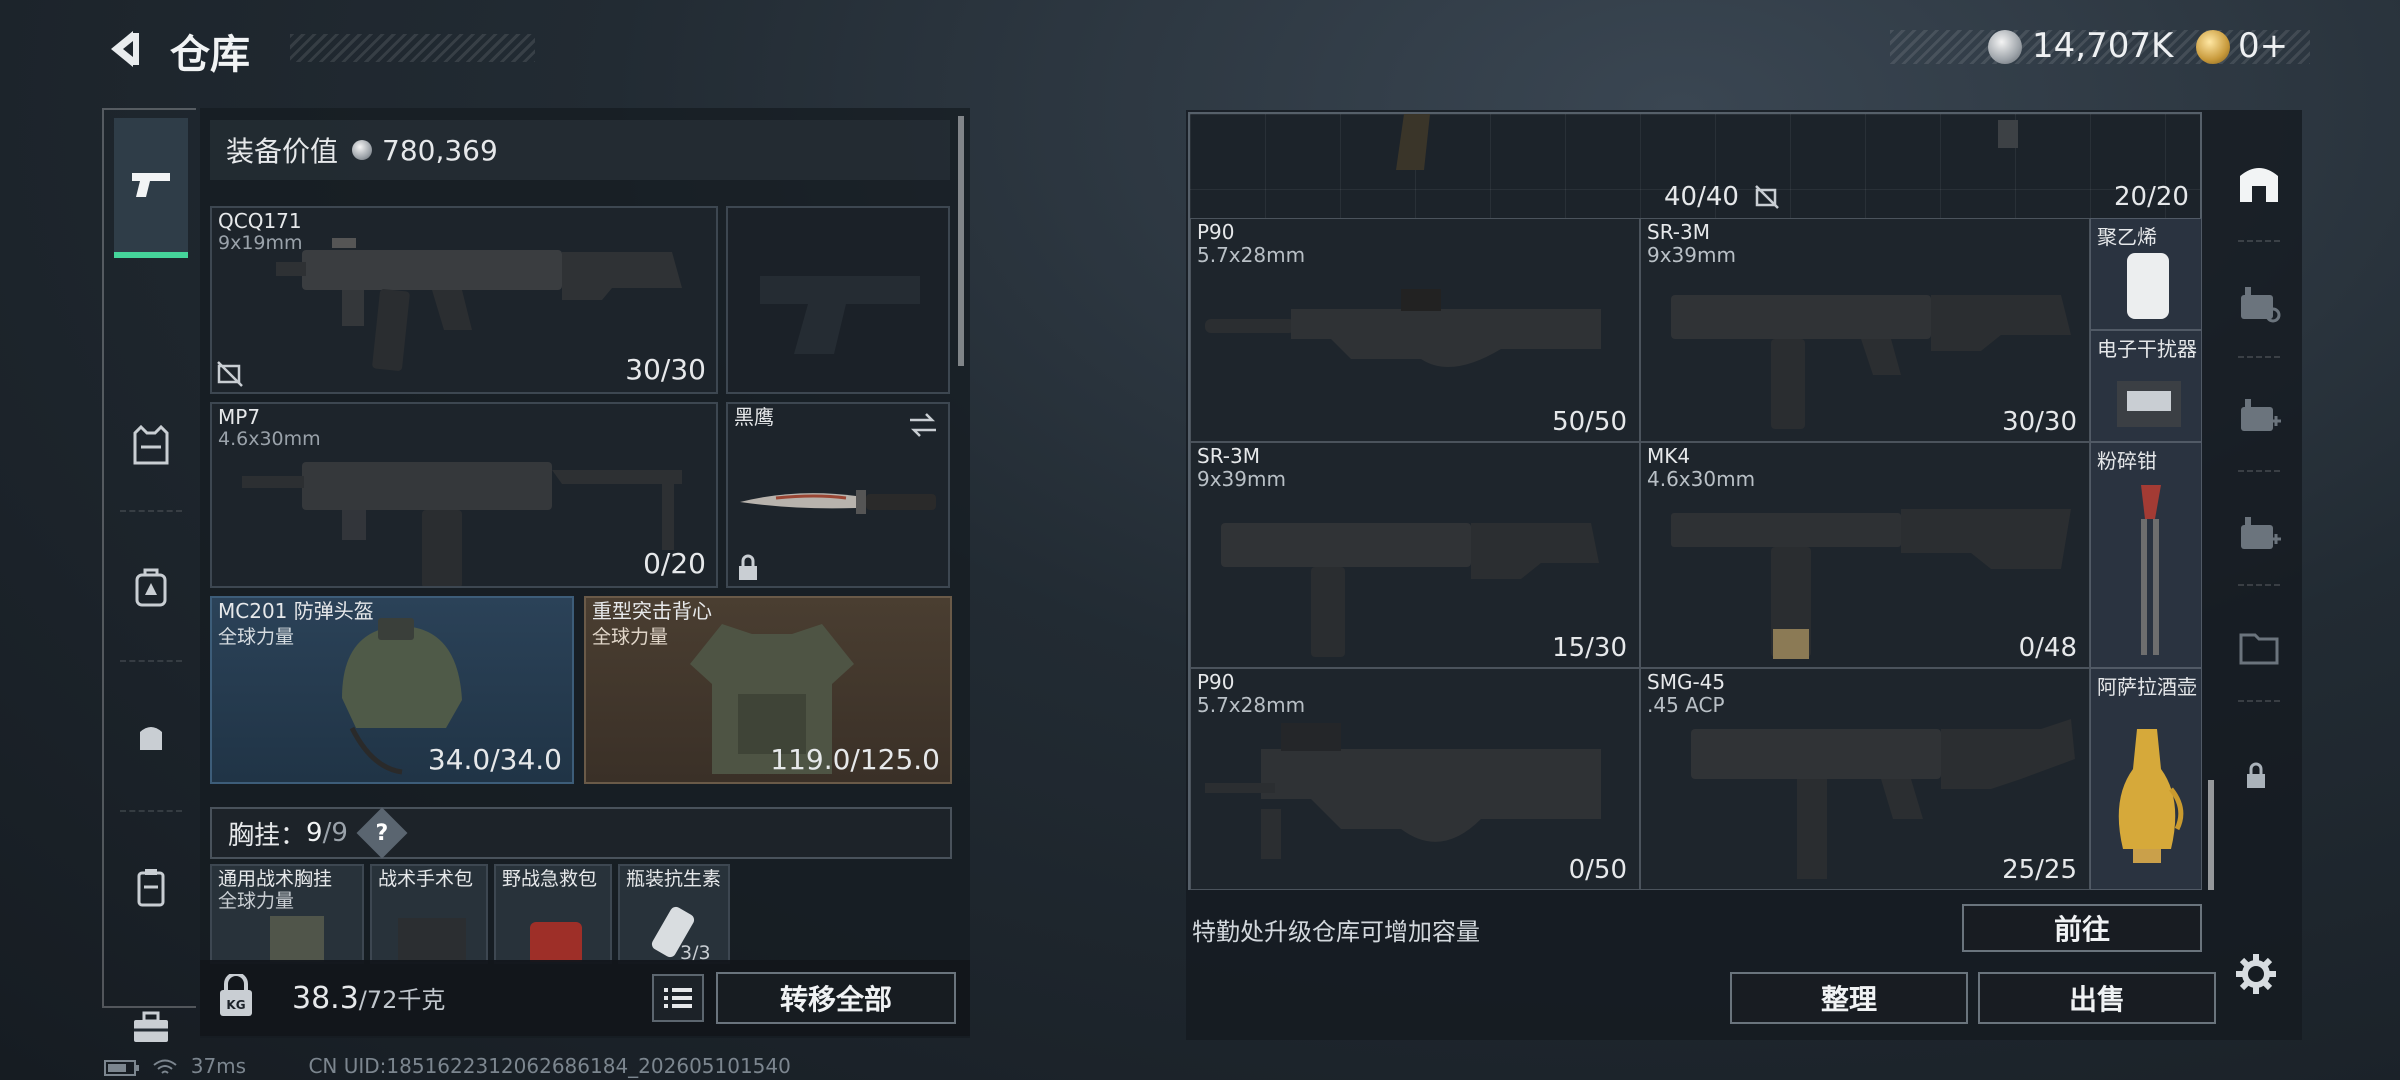 The image size is (2400, 1080). I want to click on tab-weapons, so click(151, 188).